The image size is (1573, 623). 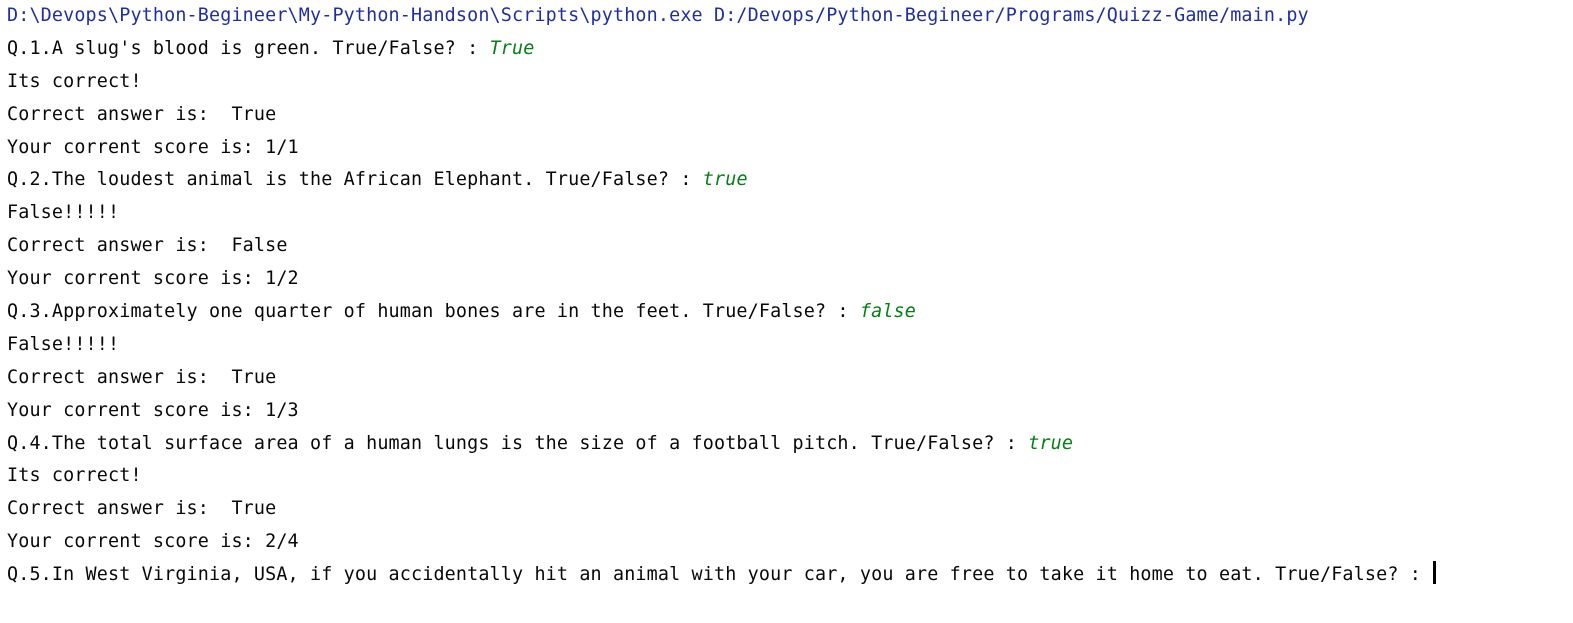 I want to click on verdict-1: Its correct!, so click(x=74, y=81).